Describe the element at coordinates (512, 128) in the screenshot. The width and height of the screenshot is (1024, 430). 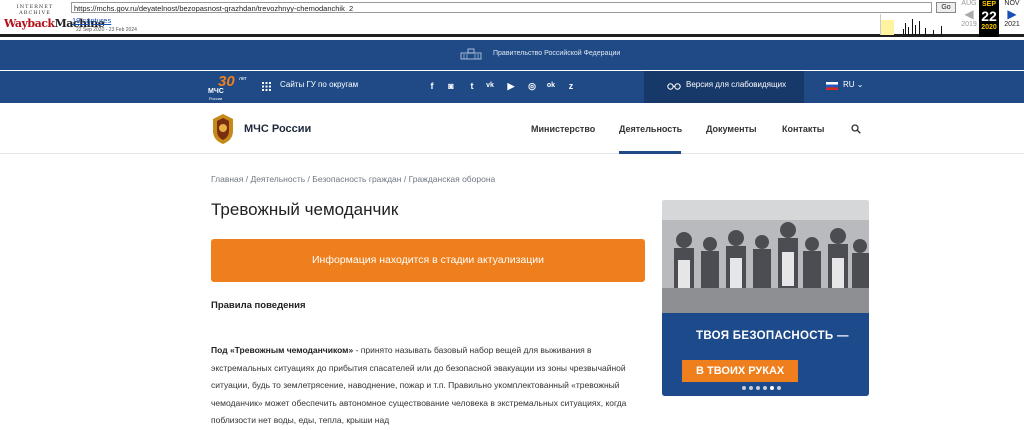
I see `main-navigation` at that location.